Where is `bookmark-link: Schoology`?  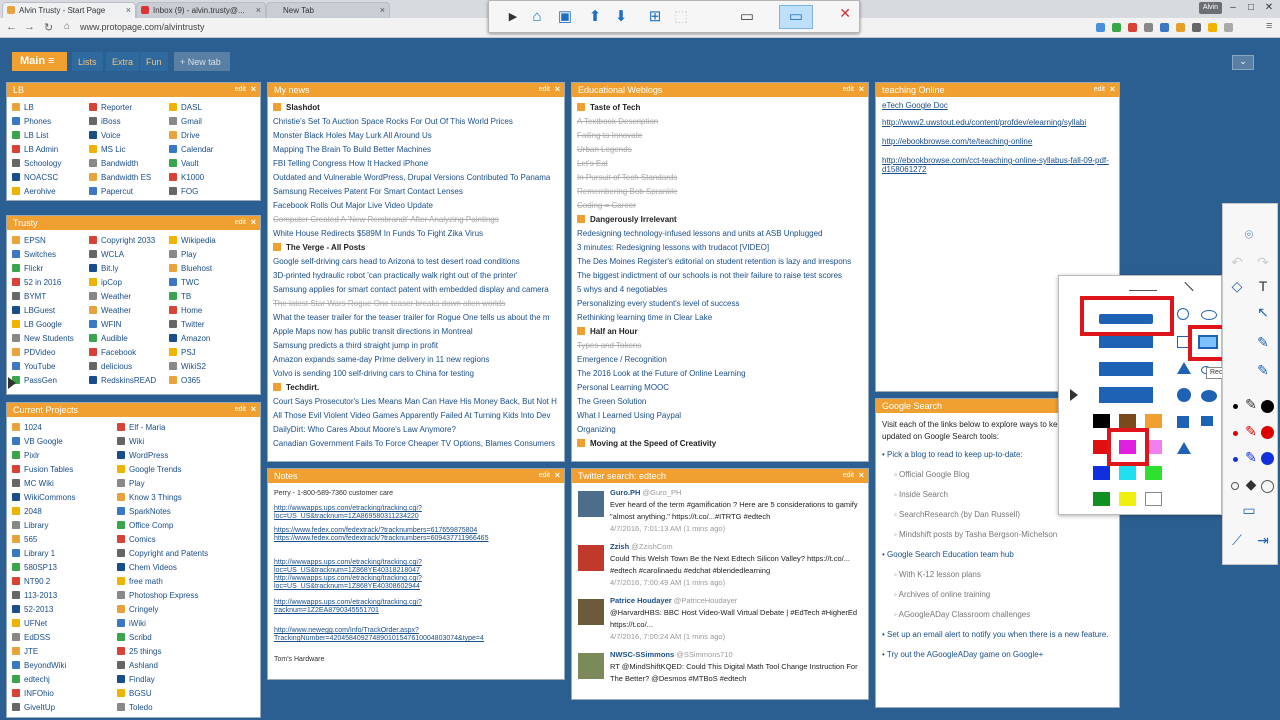
bookmark-link: Schoology is located at coordinates (36, 163).